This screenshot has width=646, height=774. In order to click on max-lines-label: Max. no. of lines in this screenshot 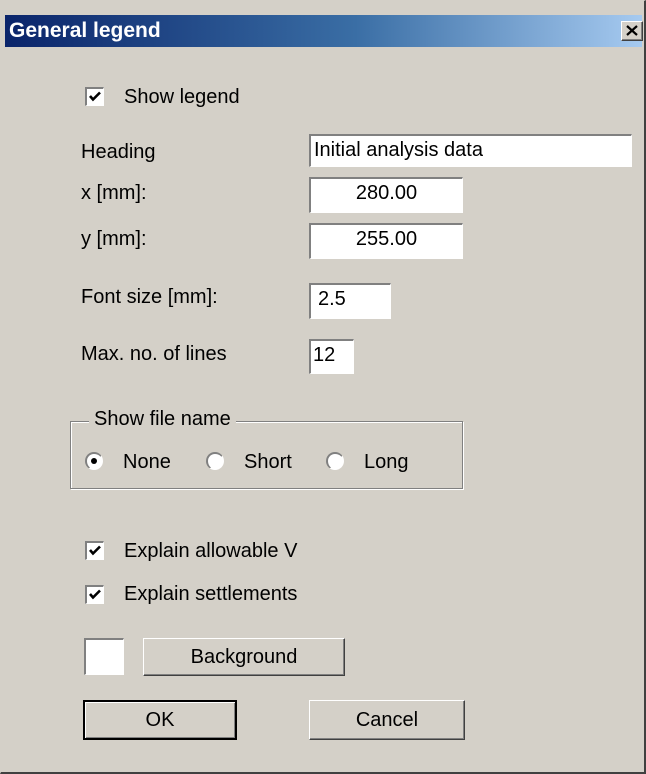, I will do `click(154, 354)`.